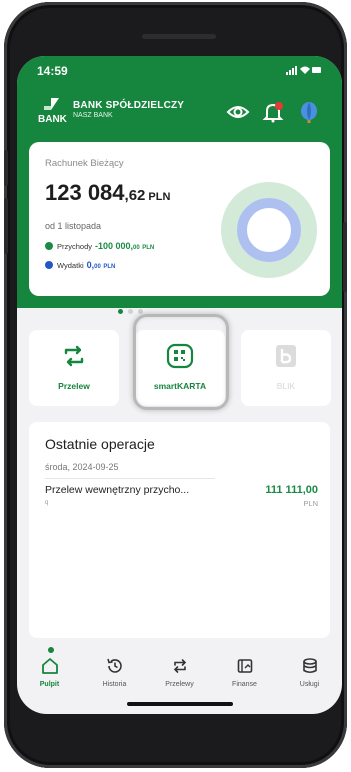 The image size is (351, 772). I want to click on period-label: od 1 listopada, so click(73, 226).